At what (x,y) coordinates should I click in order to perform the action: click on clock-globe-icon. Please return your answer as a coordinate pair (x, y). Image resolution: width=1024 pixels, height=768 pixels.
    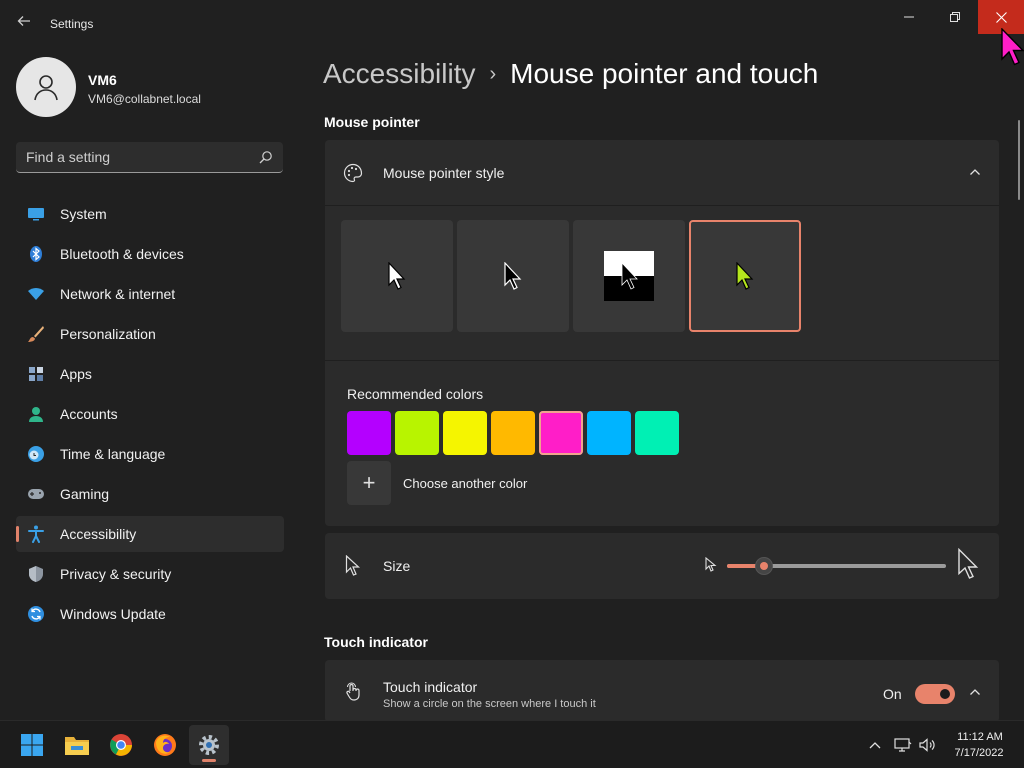
    Looking at the image, I should click on (36, 454).